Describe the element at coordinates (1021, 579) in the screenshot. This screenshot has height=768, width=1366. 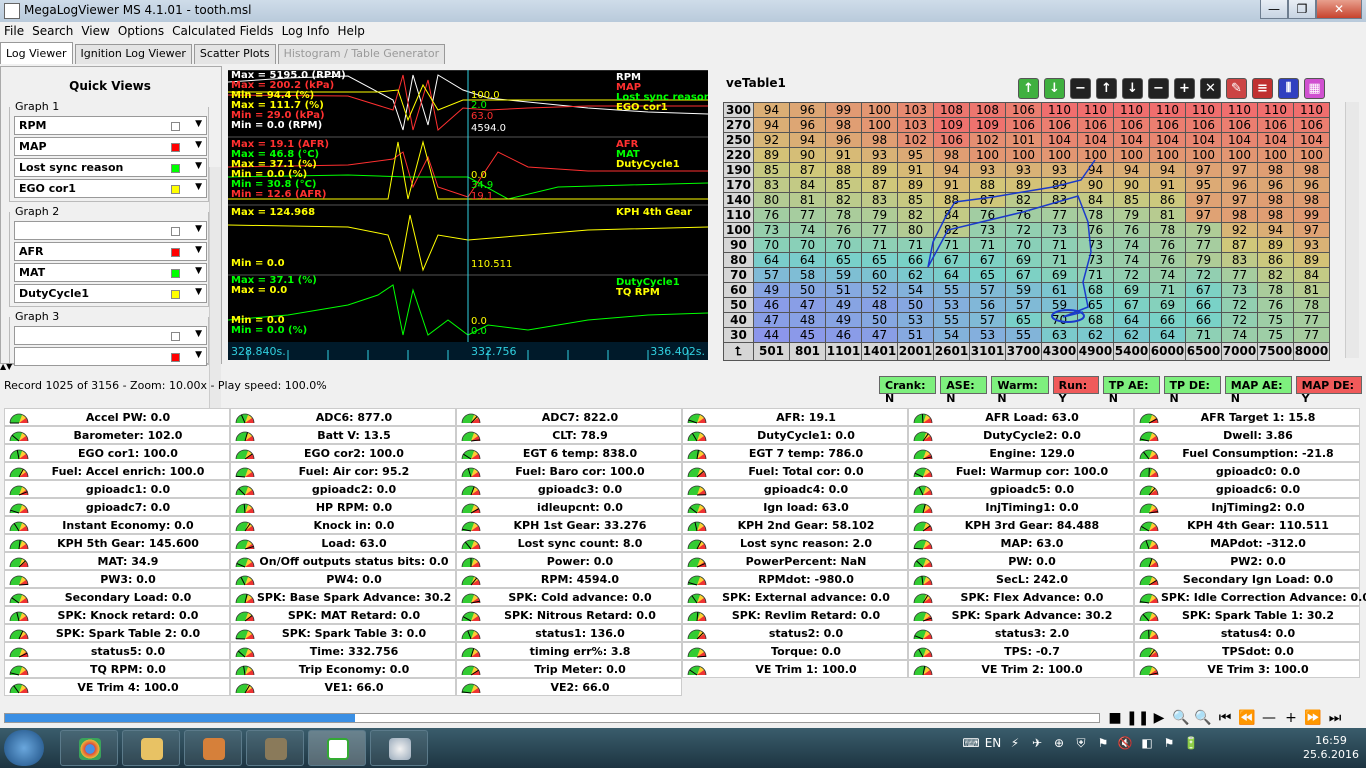
I see `gauge-cell: SecL: 242.0` at that location.